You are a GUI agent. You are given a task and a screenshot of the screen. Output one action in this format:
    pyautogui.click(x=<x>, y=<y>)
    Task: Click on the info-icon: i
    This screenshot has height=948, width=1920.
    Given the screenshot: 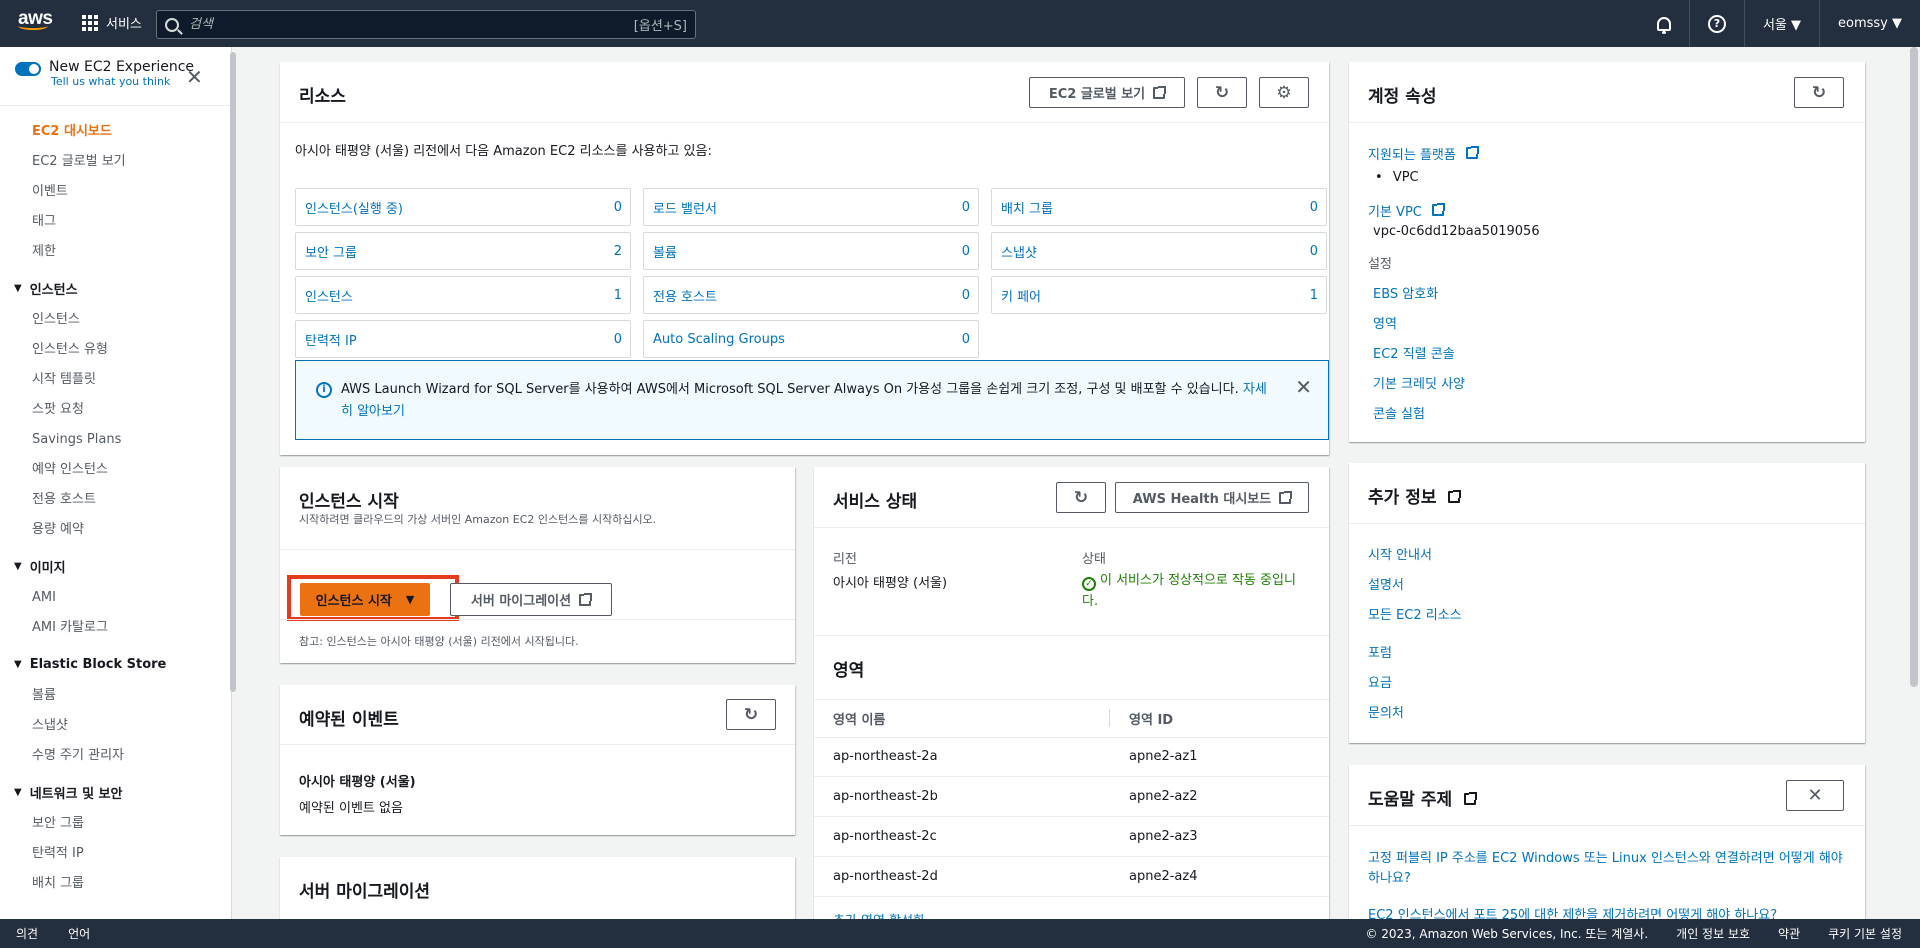 What is the action you would take?
    pyautogui.click(x=324, y=390)
    